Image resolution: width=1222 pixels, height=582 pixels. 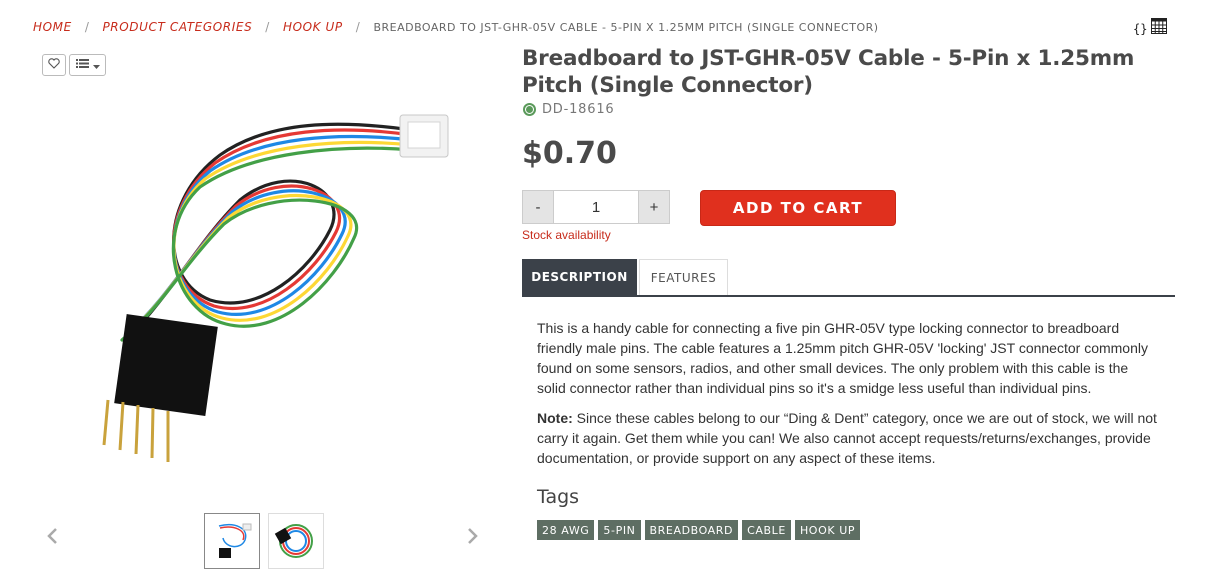 I want to click on breadcrumb-product-categories: PRODUCT CATEGORIES, so click(x=177, y=27).